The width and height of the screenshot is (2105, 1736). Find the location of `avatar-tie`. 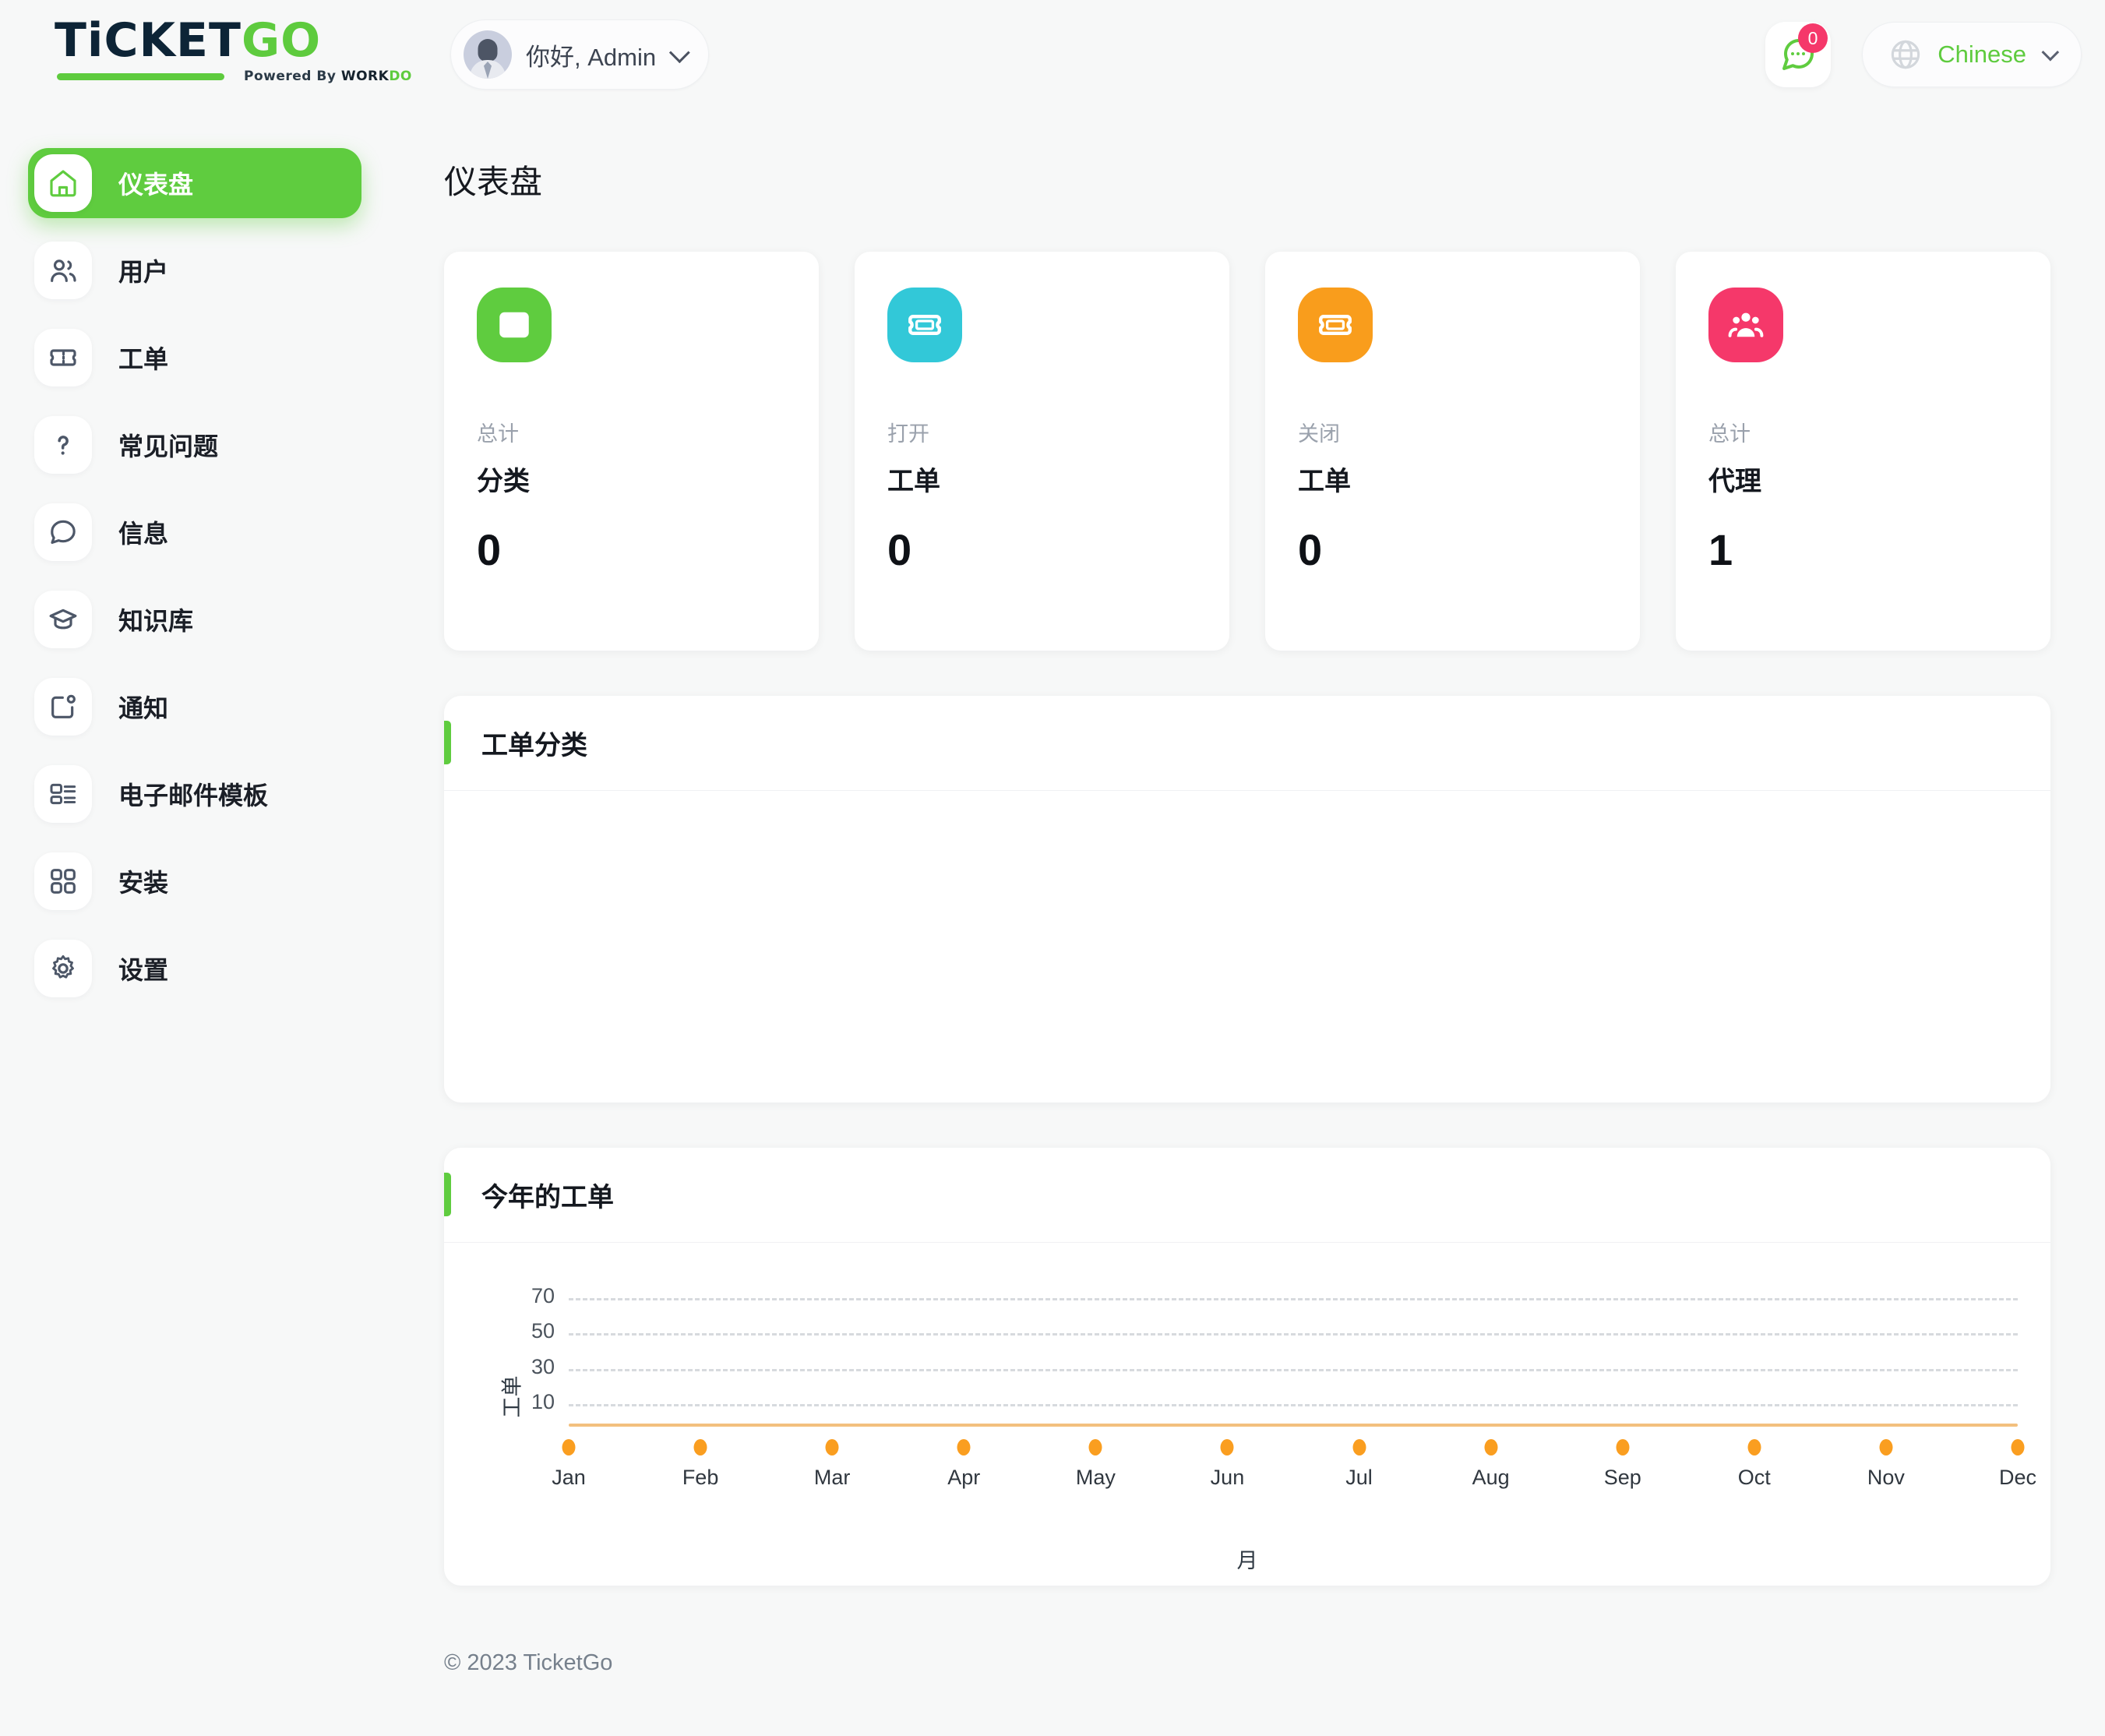

avatar-tie is located at coordinates (488, 70).